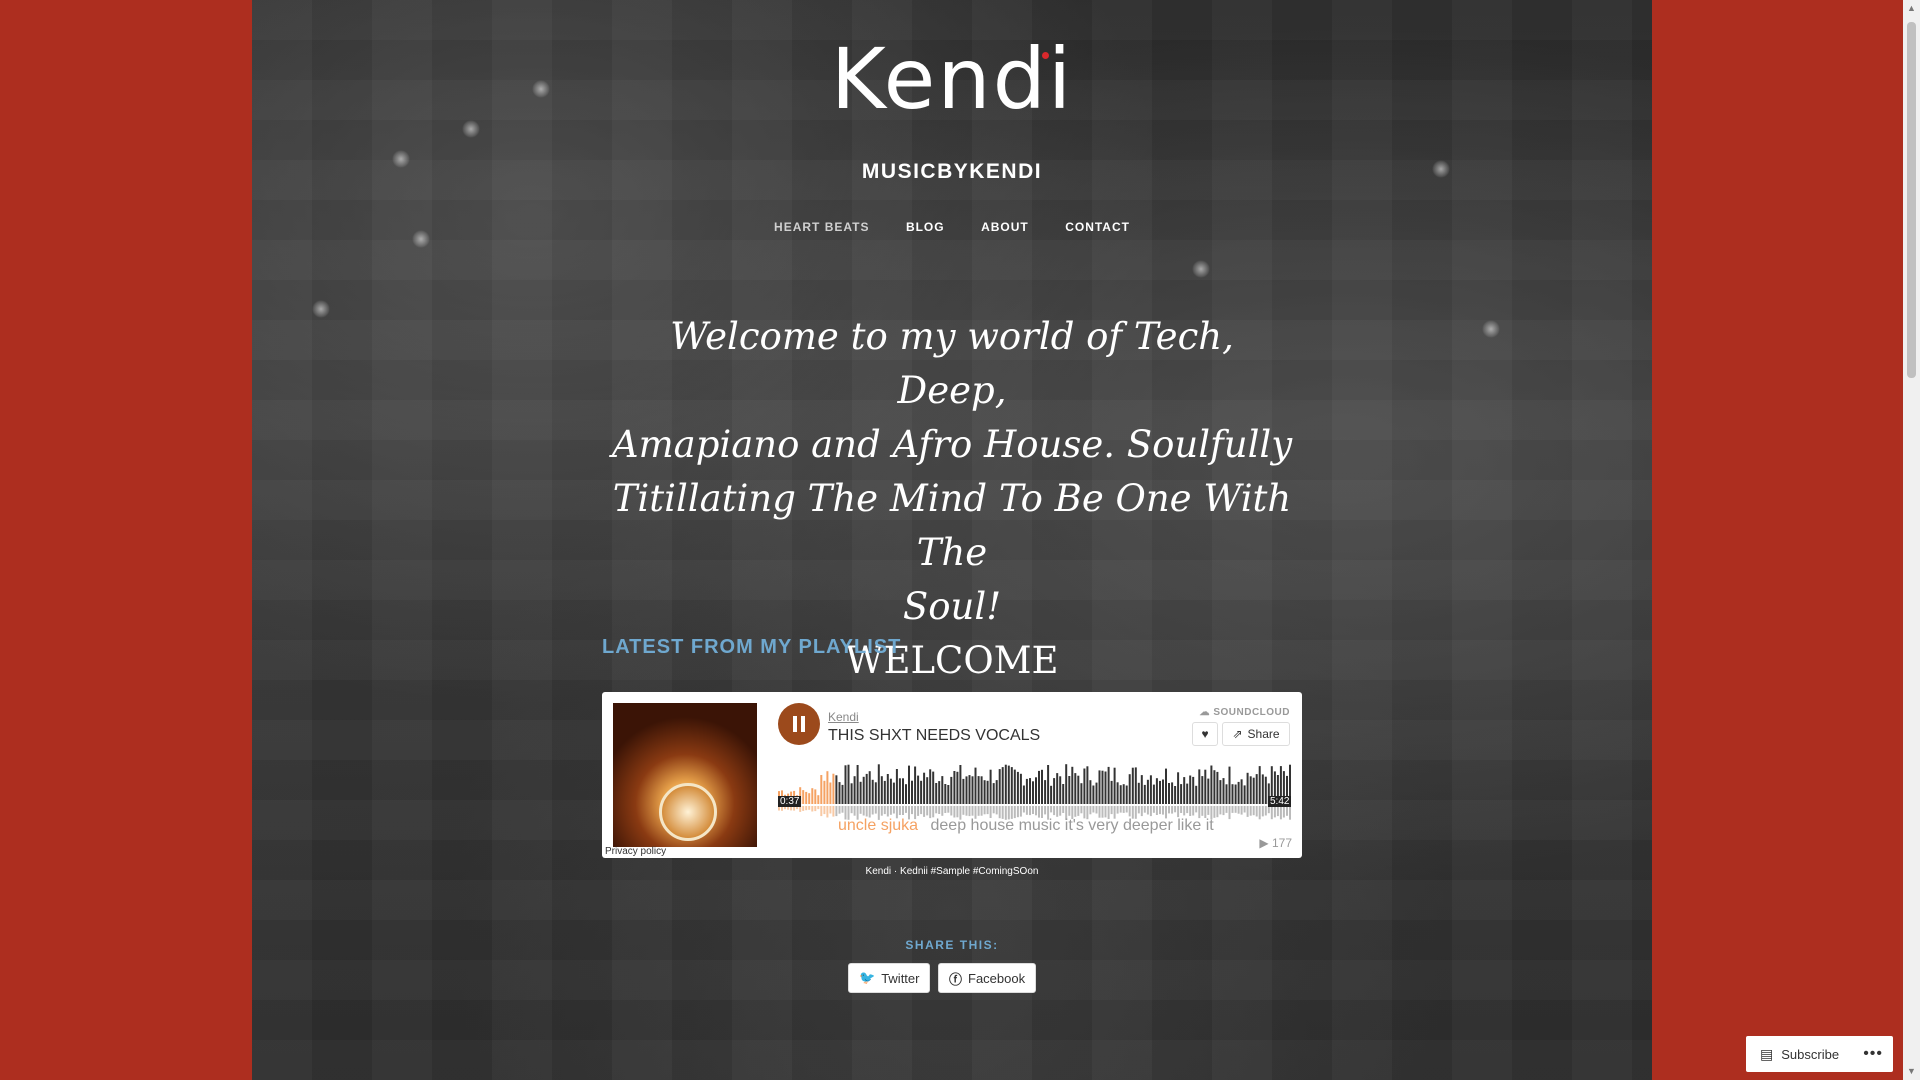 The height and width of the screenshot is (1080, 1920). Describe the element at coordinates (1911, 1071) in the screenshot. I see `scroll-down-icon: ▼` at that location.